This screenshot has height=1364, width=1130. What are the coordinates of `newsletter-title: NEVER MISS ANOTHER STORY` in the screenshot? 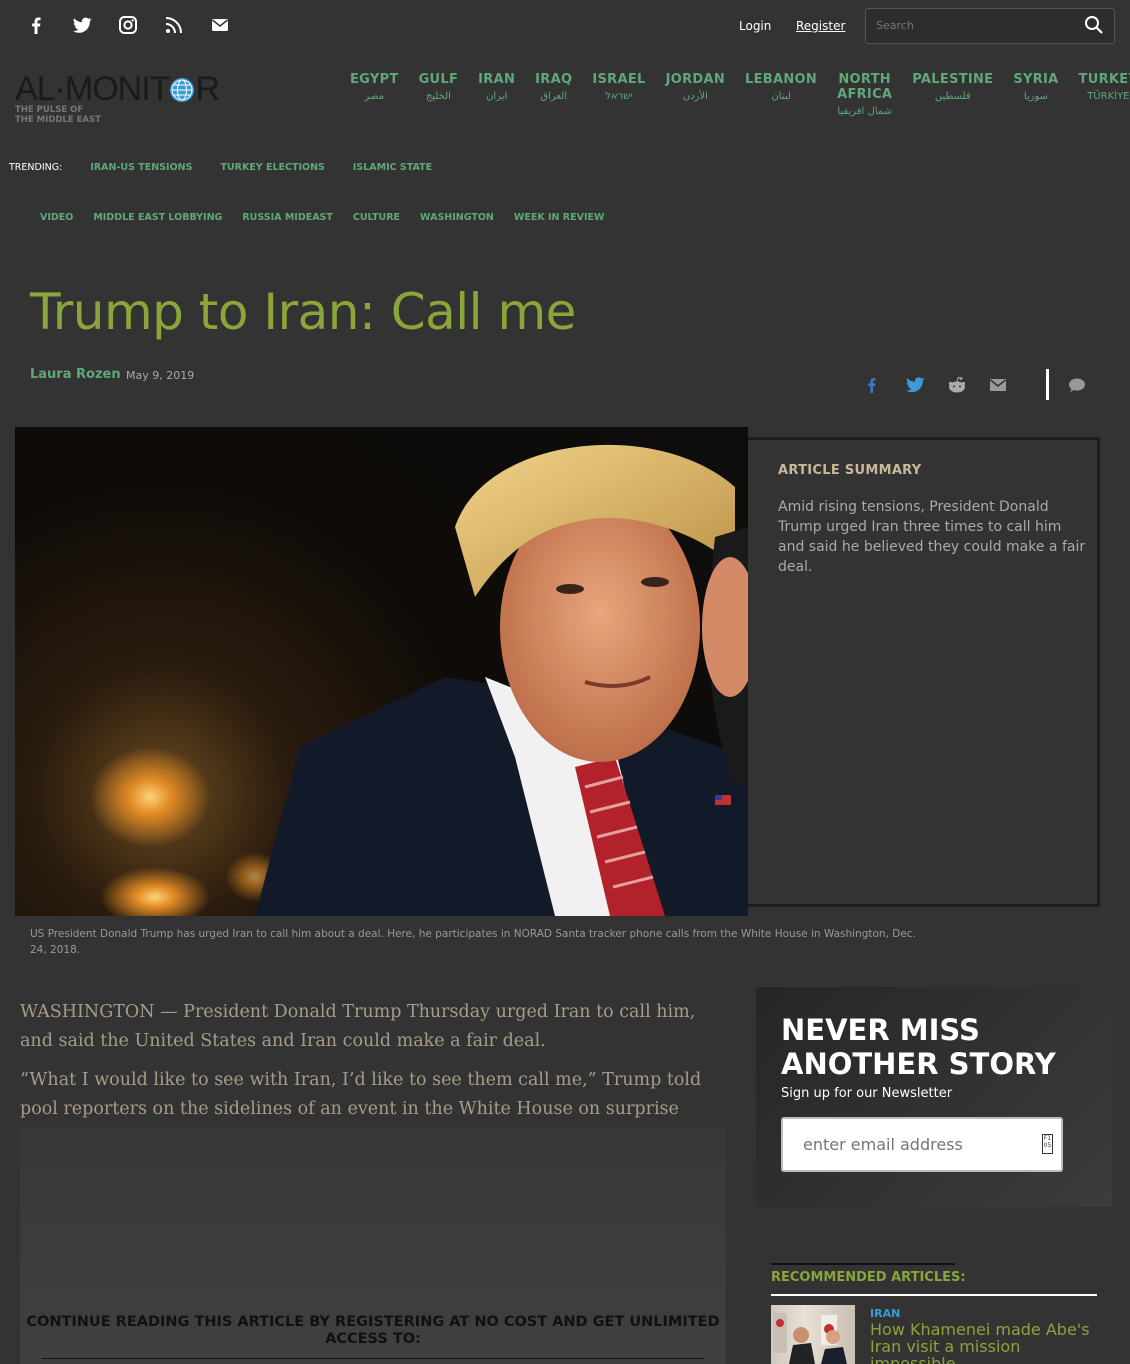 It's located at (918, 1047).